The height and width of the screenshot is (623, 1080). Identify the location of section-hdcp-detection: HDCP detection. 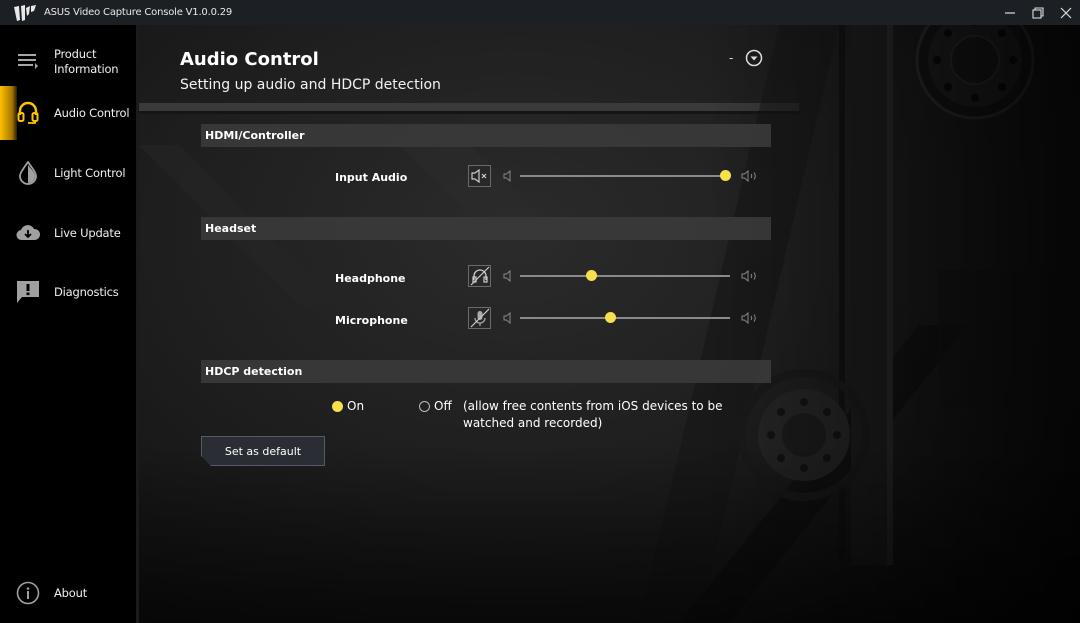
(486, 371).